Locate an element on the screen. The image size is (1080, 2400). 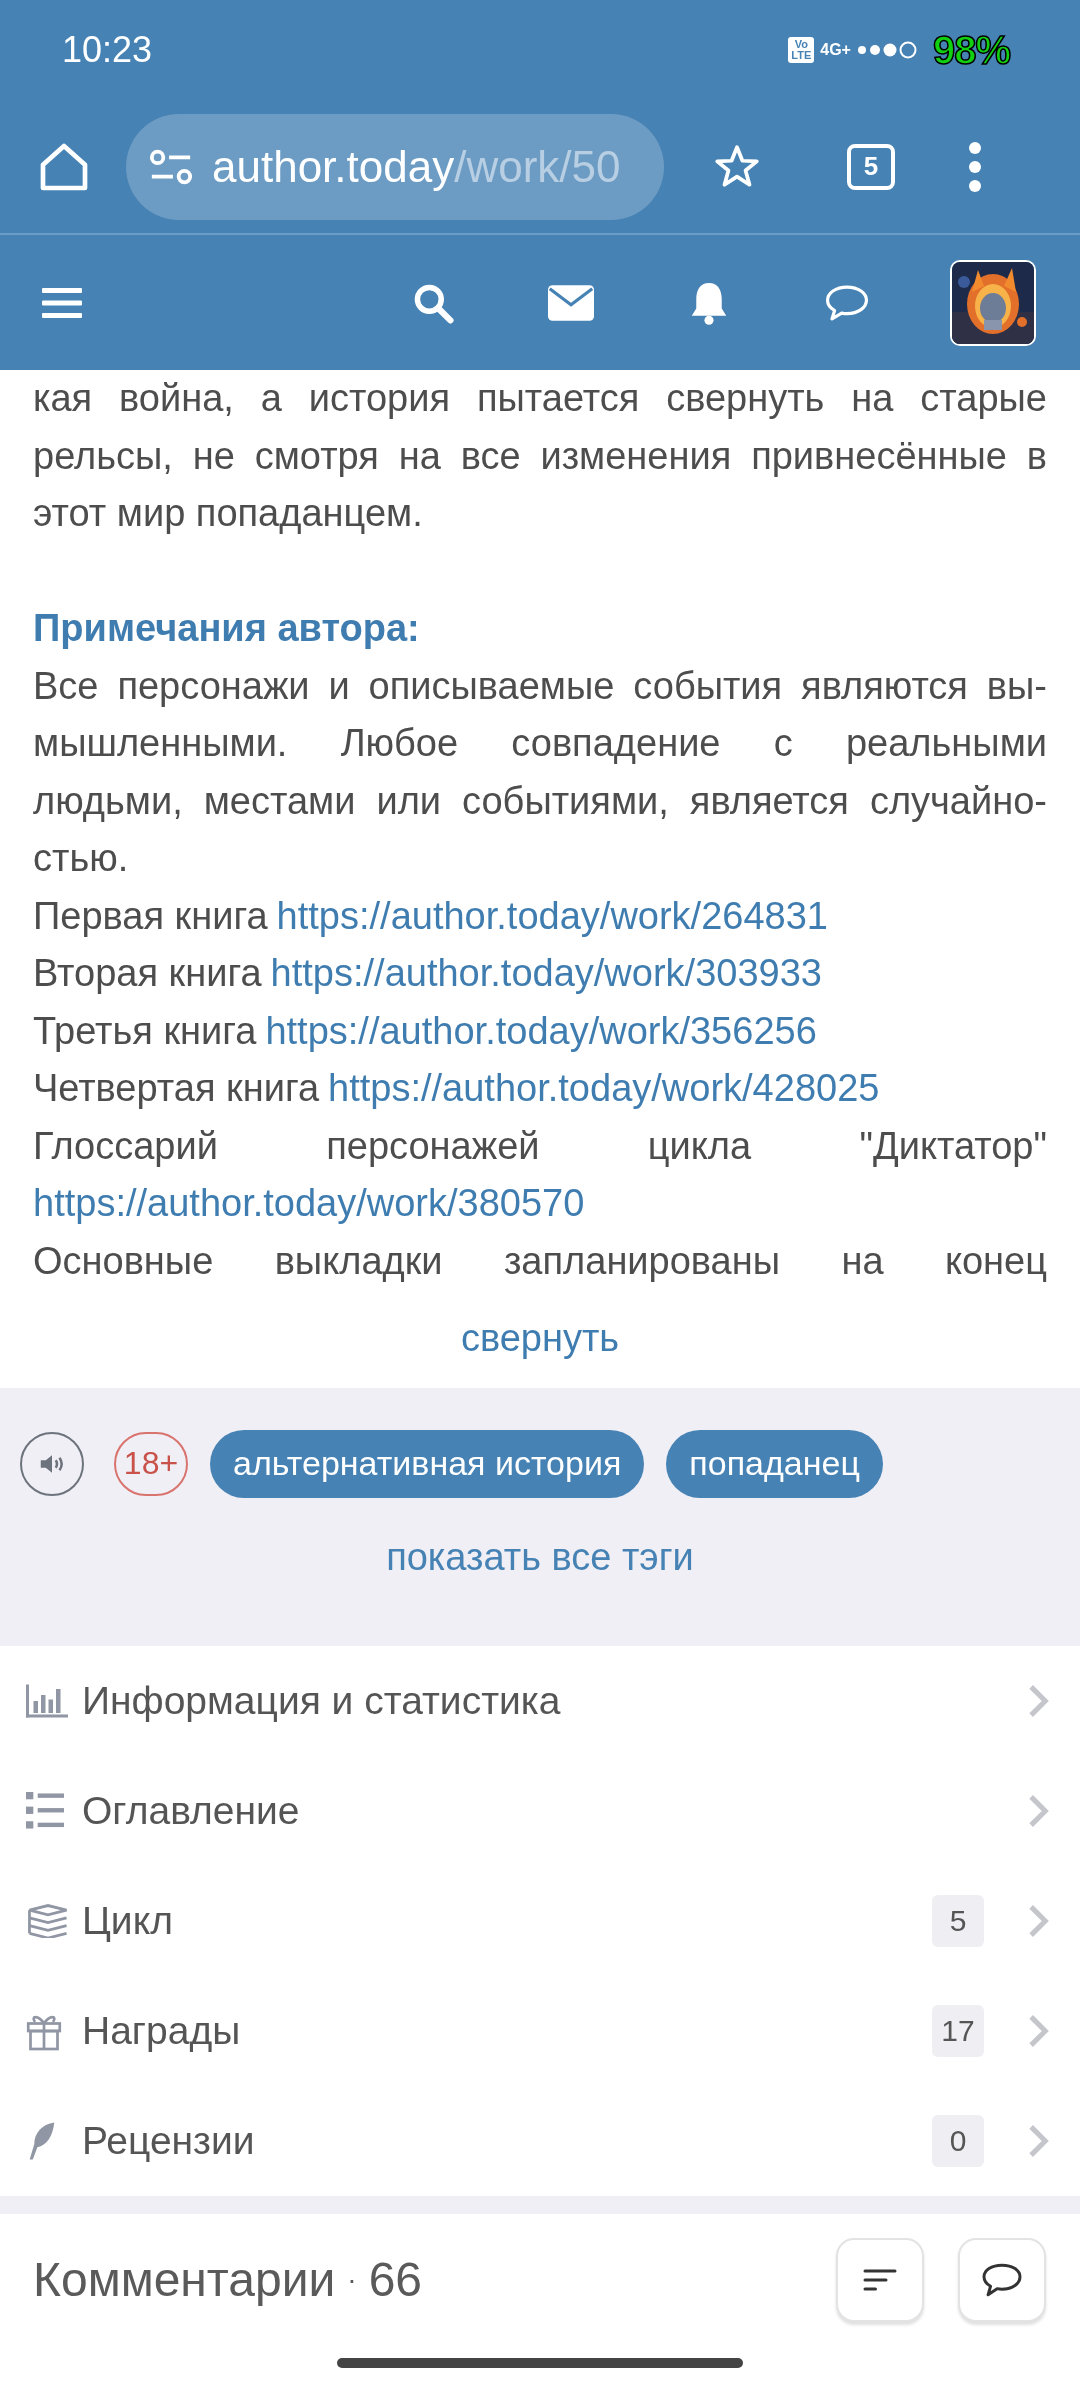
bar-chart-icon is located at coordinates (47, 1700).